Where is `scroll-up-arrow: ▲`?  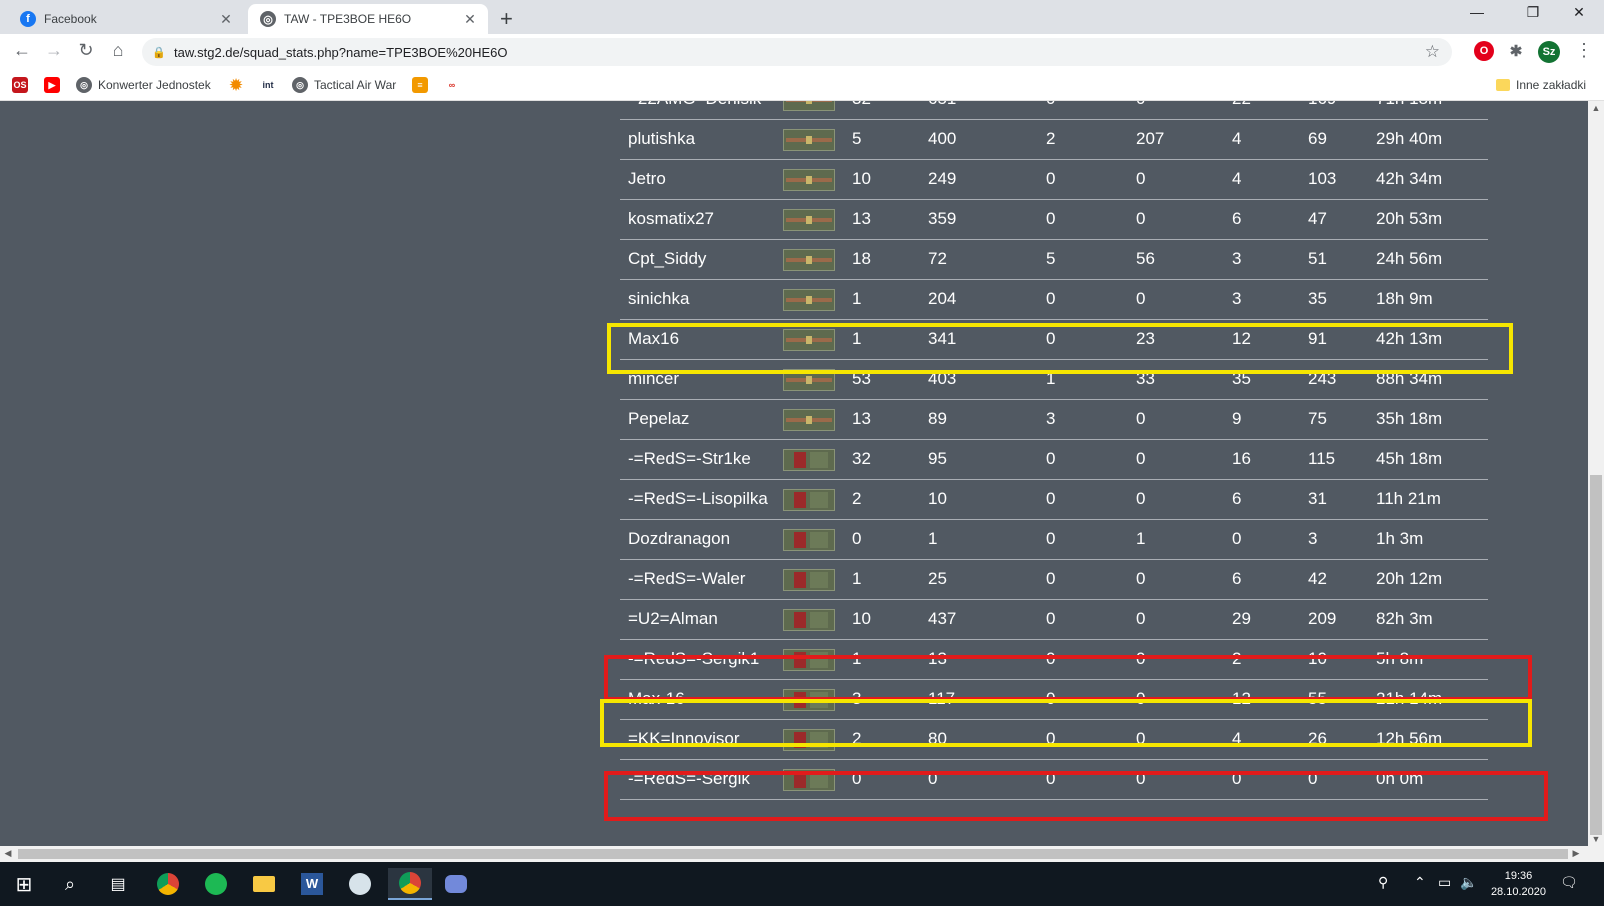
scroll-up-arrow: ▲ is located at coordinates (1596, 108).